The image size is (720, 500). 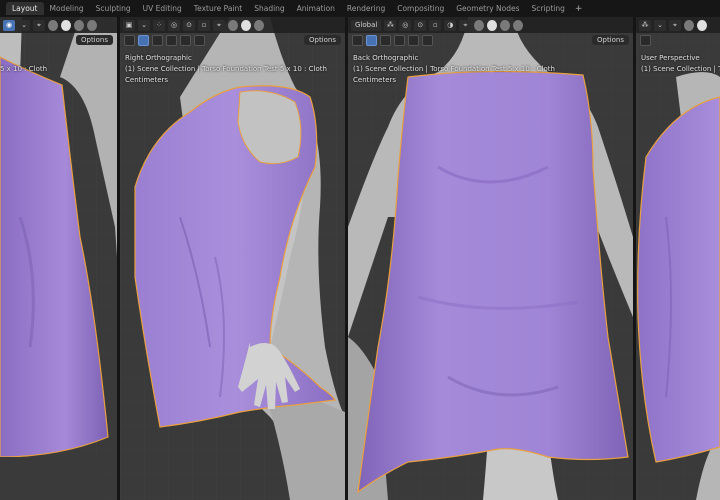 What do you see at coordinates (366, 25) in the screenshot?
I see `transform-orientation-dropdown: Global` at bounding box center [366, 25].